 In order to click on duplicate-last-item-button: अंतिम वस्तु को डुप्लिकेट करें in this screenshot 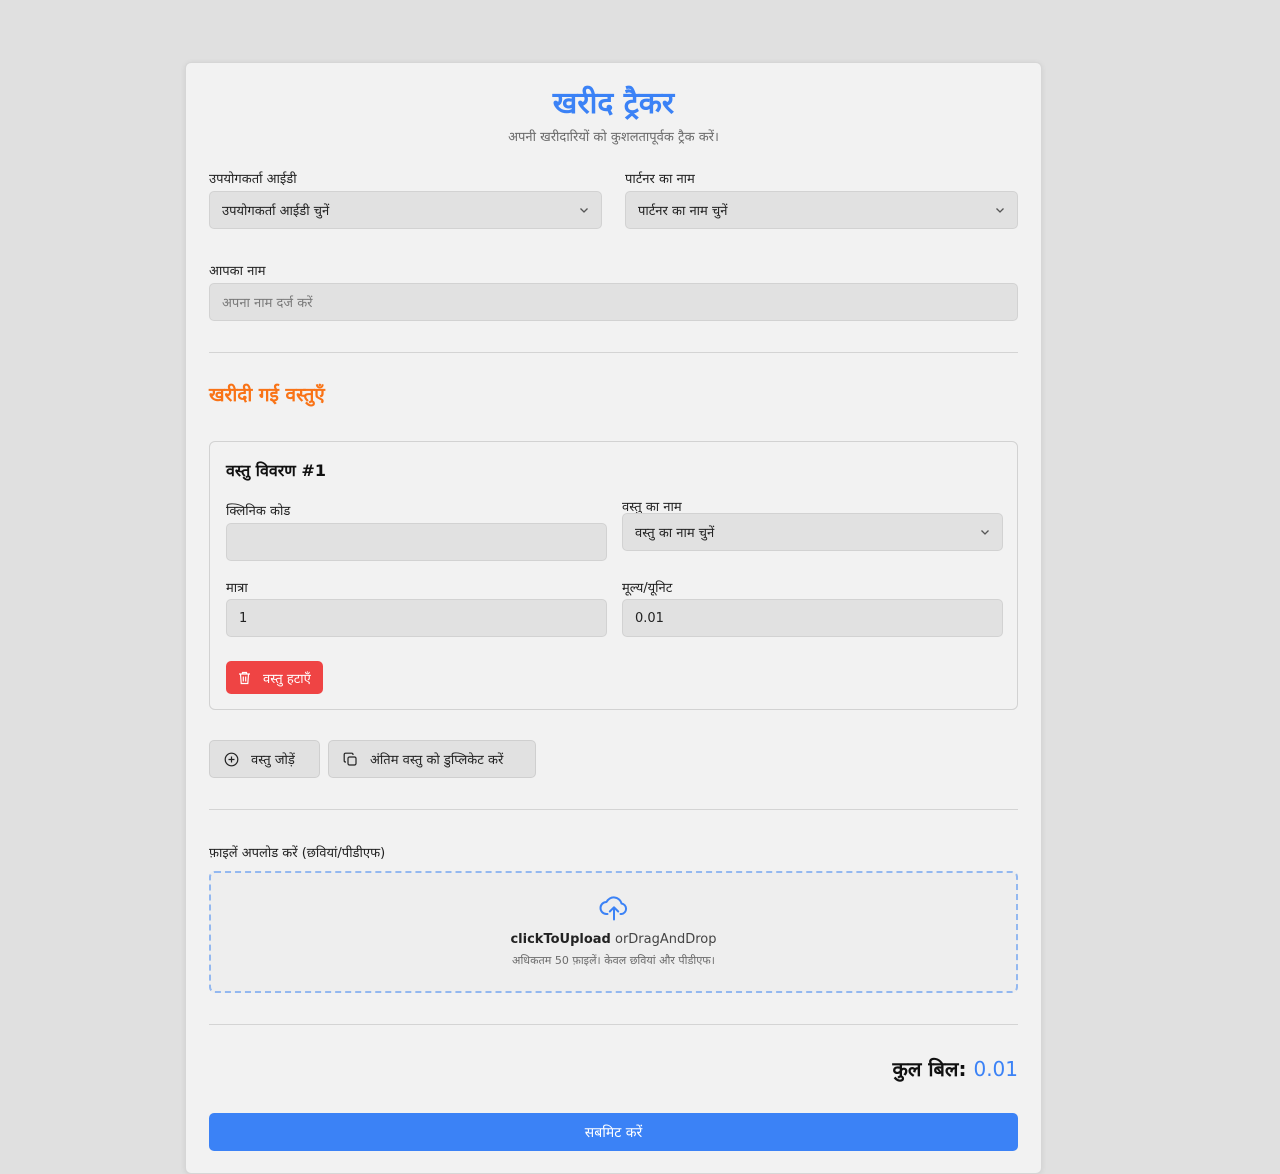, I will do `click(432, 759)`.